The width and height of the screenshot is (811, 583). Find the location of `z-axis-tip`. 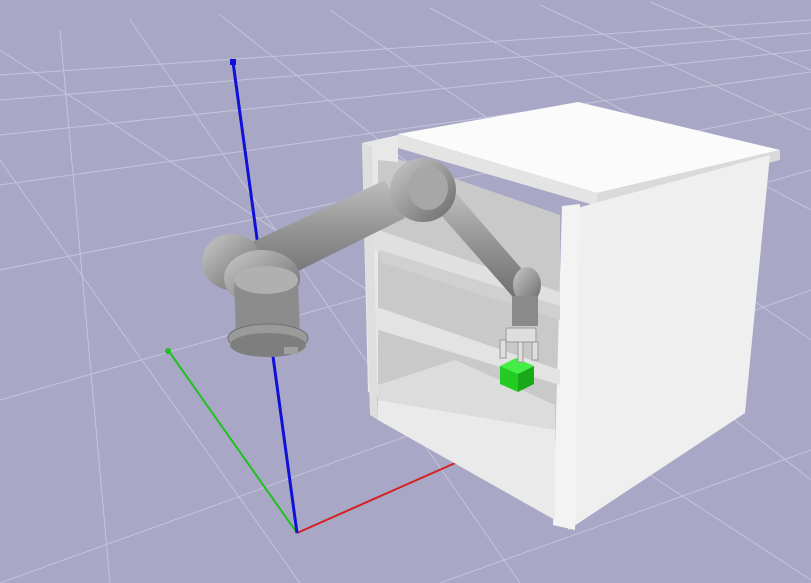

z-axis-tip is located at coordinates (233, 62).